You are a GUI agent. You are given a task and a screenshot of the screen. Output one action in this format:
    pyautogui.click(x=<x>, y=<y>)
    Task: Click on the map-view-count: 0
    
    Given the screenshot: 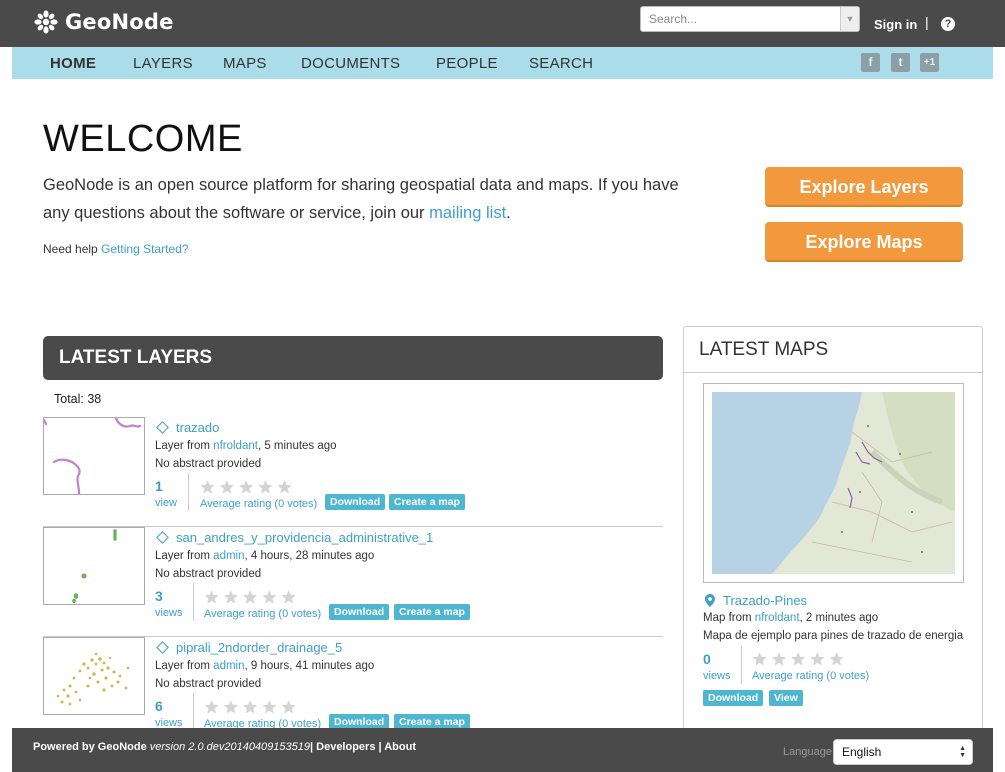 What is the action you would take?
    pyautogui.click(x=707, y=659)
    